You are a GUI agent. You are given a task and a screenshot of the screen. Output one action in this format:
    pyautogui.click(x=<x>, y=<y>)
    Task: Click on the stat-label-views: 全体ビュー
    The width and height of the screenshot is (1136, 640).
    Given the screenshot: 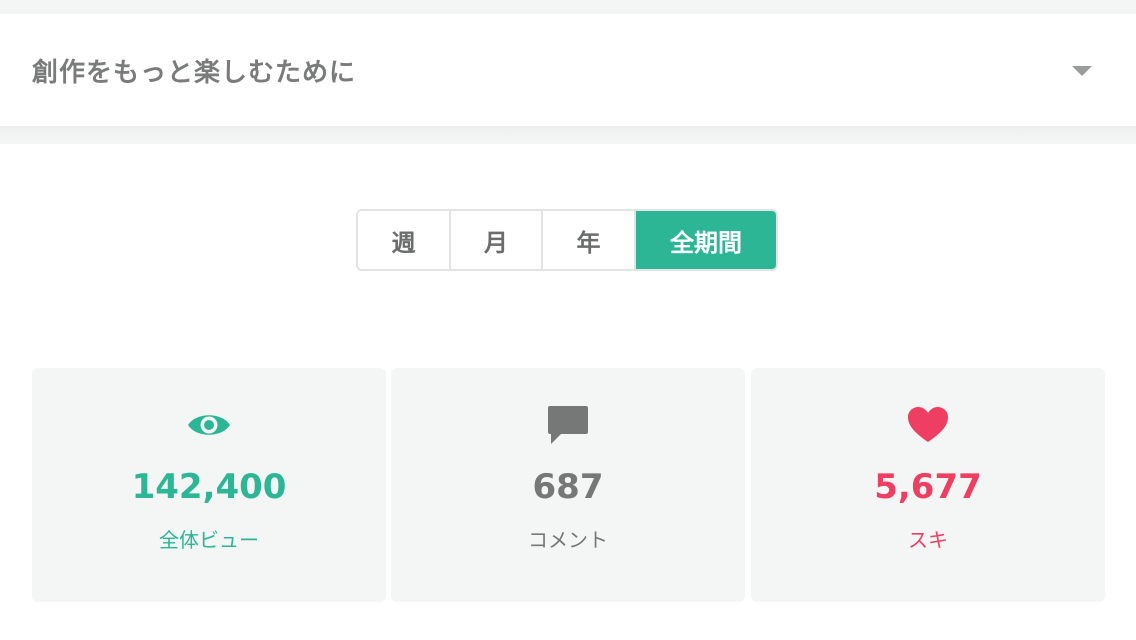 What is the action you would take?
    pyautogui.click(x=209, y=540)
    